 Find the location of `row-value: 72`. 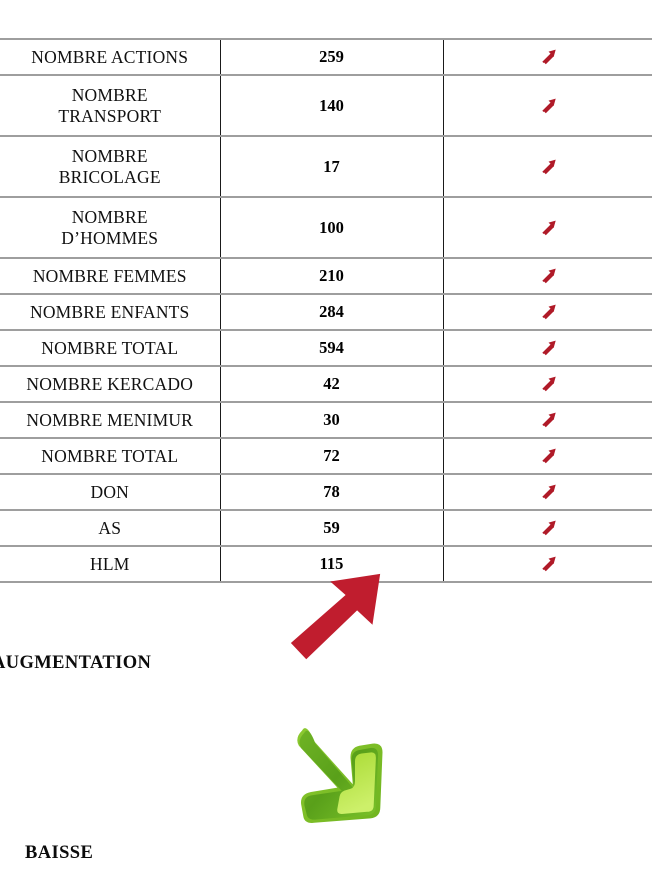

row-value: 72 is located at coordinates (331, 455).